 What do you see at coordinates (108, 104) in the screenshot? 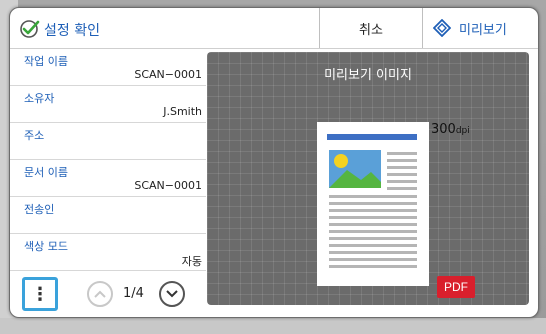
I see `setting-row-owner: 소유자 J.Smith` at bounding box center [108, 104].